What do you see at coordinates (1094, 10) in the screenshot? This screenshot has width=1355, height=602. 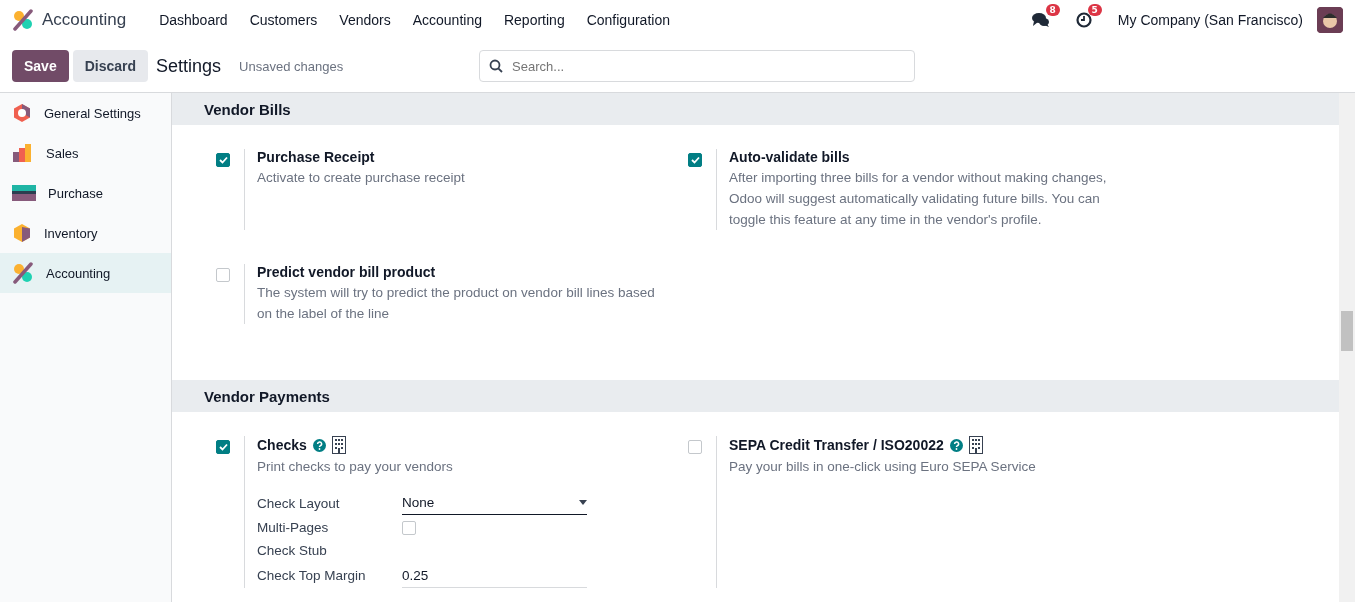 I see `notification-badge: 5` at bounding box center [1094, 10].